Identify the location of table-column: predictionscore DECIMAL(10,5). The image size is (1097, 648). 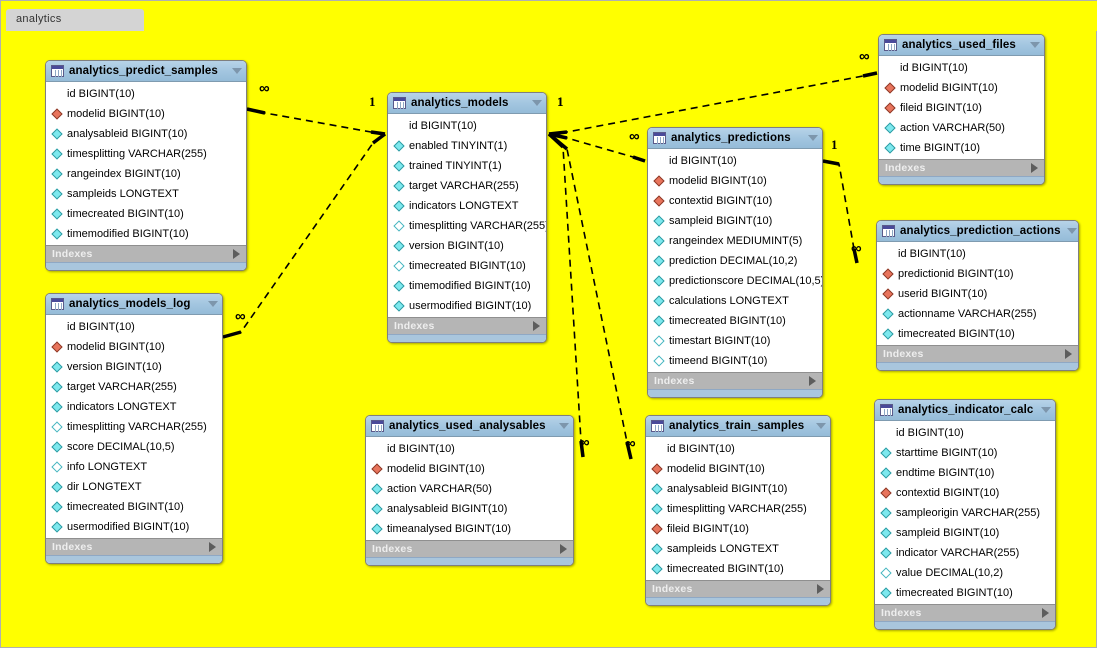
(735, 281).